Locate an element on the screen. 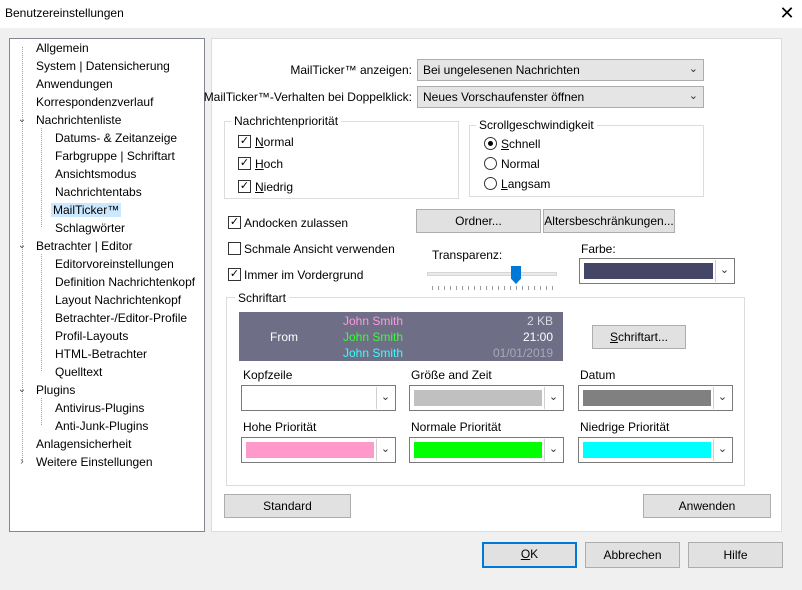  hohe-swatch is located at coordinates (310, 450).